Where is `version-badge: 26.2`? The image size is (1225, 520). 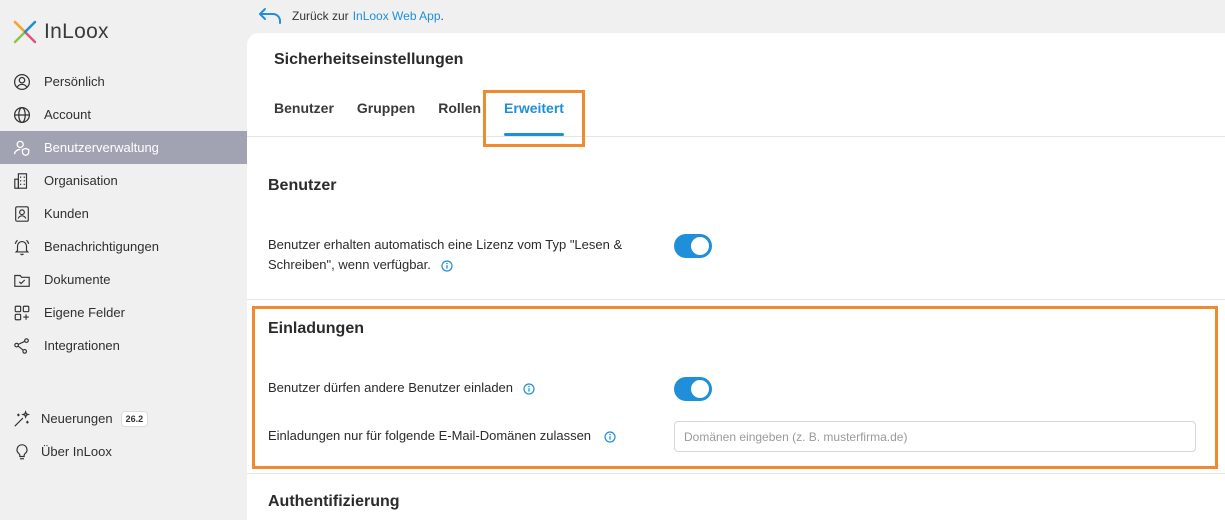
version-badge: 26.2 is located at coordinates (134, 418).